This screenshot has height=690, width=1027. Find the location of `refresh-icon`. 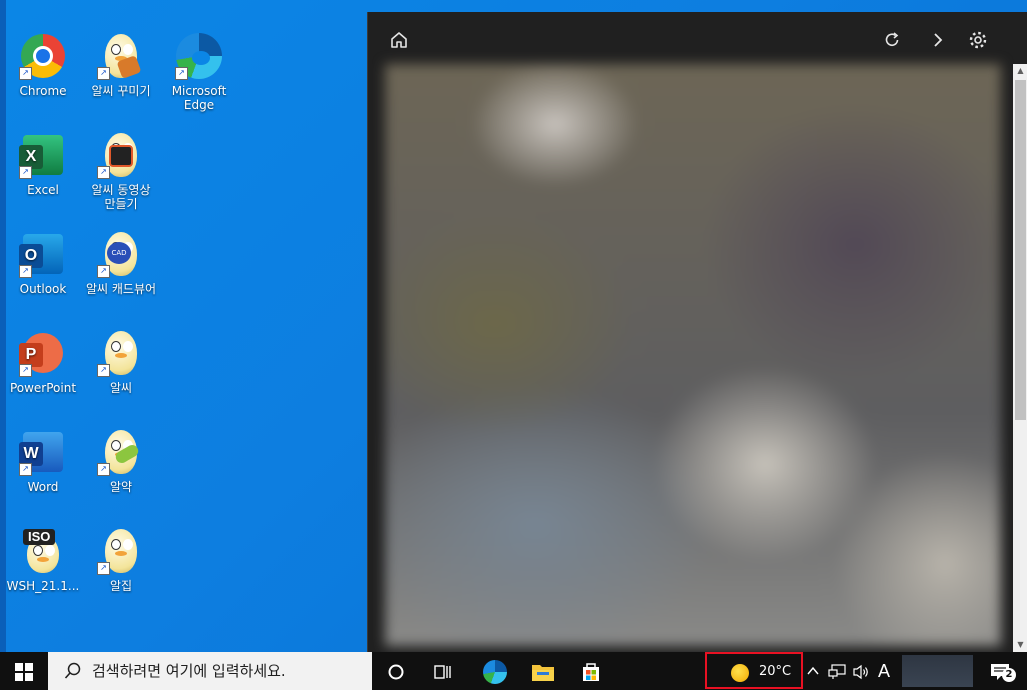

refresh-icon is located at coordinates (892, 42).